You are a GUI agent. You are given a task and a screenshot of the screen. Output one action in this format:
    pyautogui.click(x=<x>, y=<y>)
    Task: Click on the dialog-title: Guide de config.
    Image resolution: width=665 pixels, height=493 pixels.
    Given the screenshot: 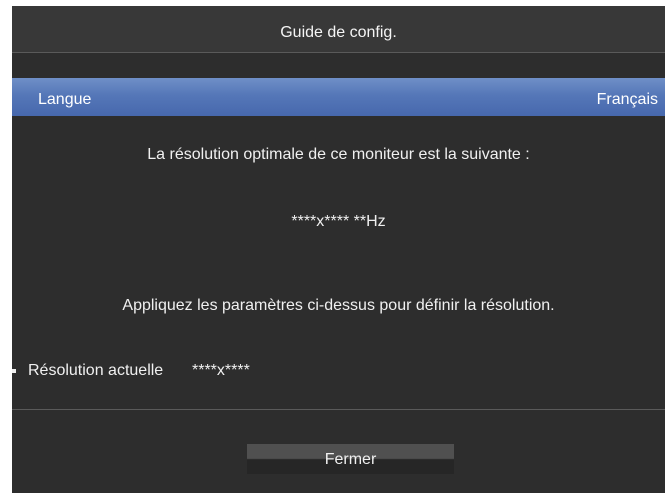 What is the action you would take?
    pyautogui.click(x=338, y=32)
    